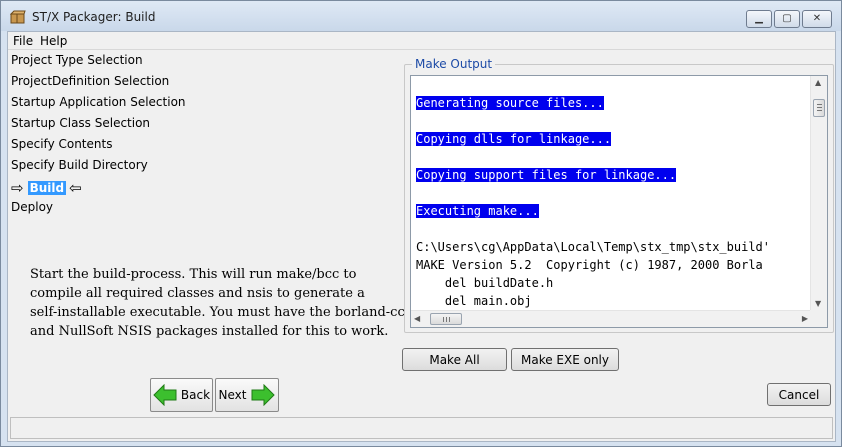 This screenshot has width=842, height=447. I want to click on cancel-button: Cancel, so click(799, 394).